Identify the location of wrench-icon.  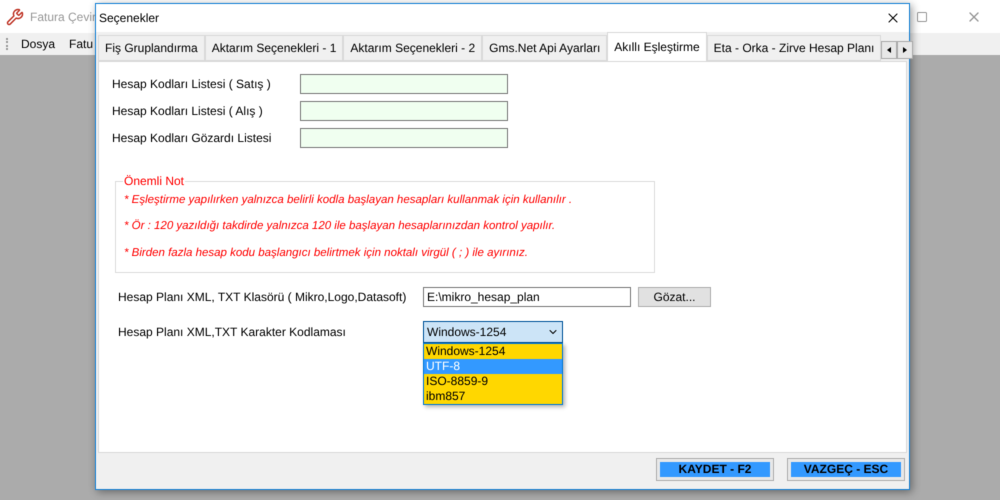
(15, 17).